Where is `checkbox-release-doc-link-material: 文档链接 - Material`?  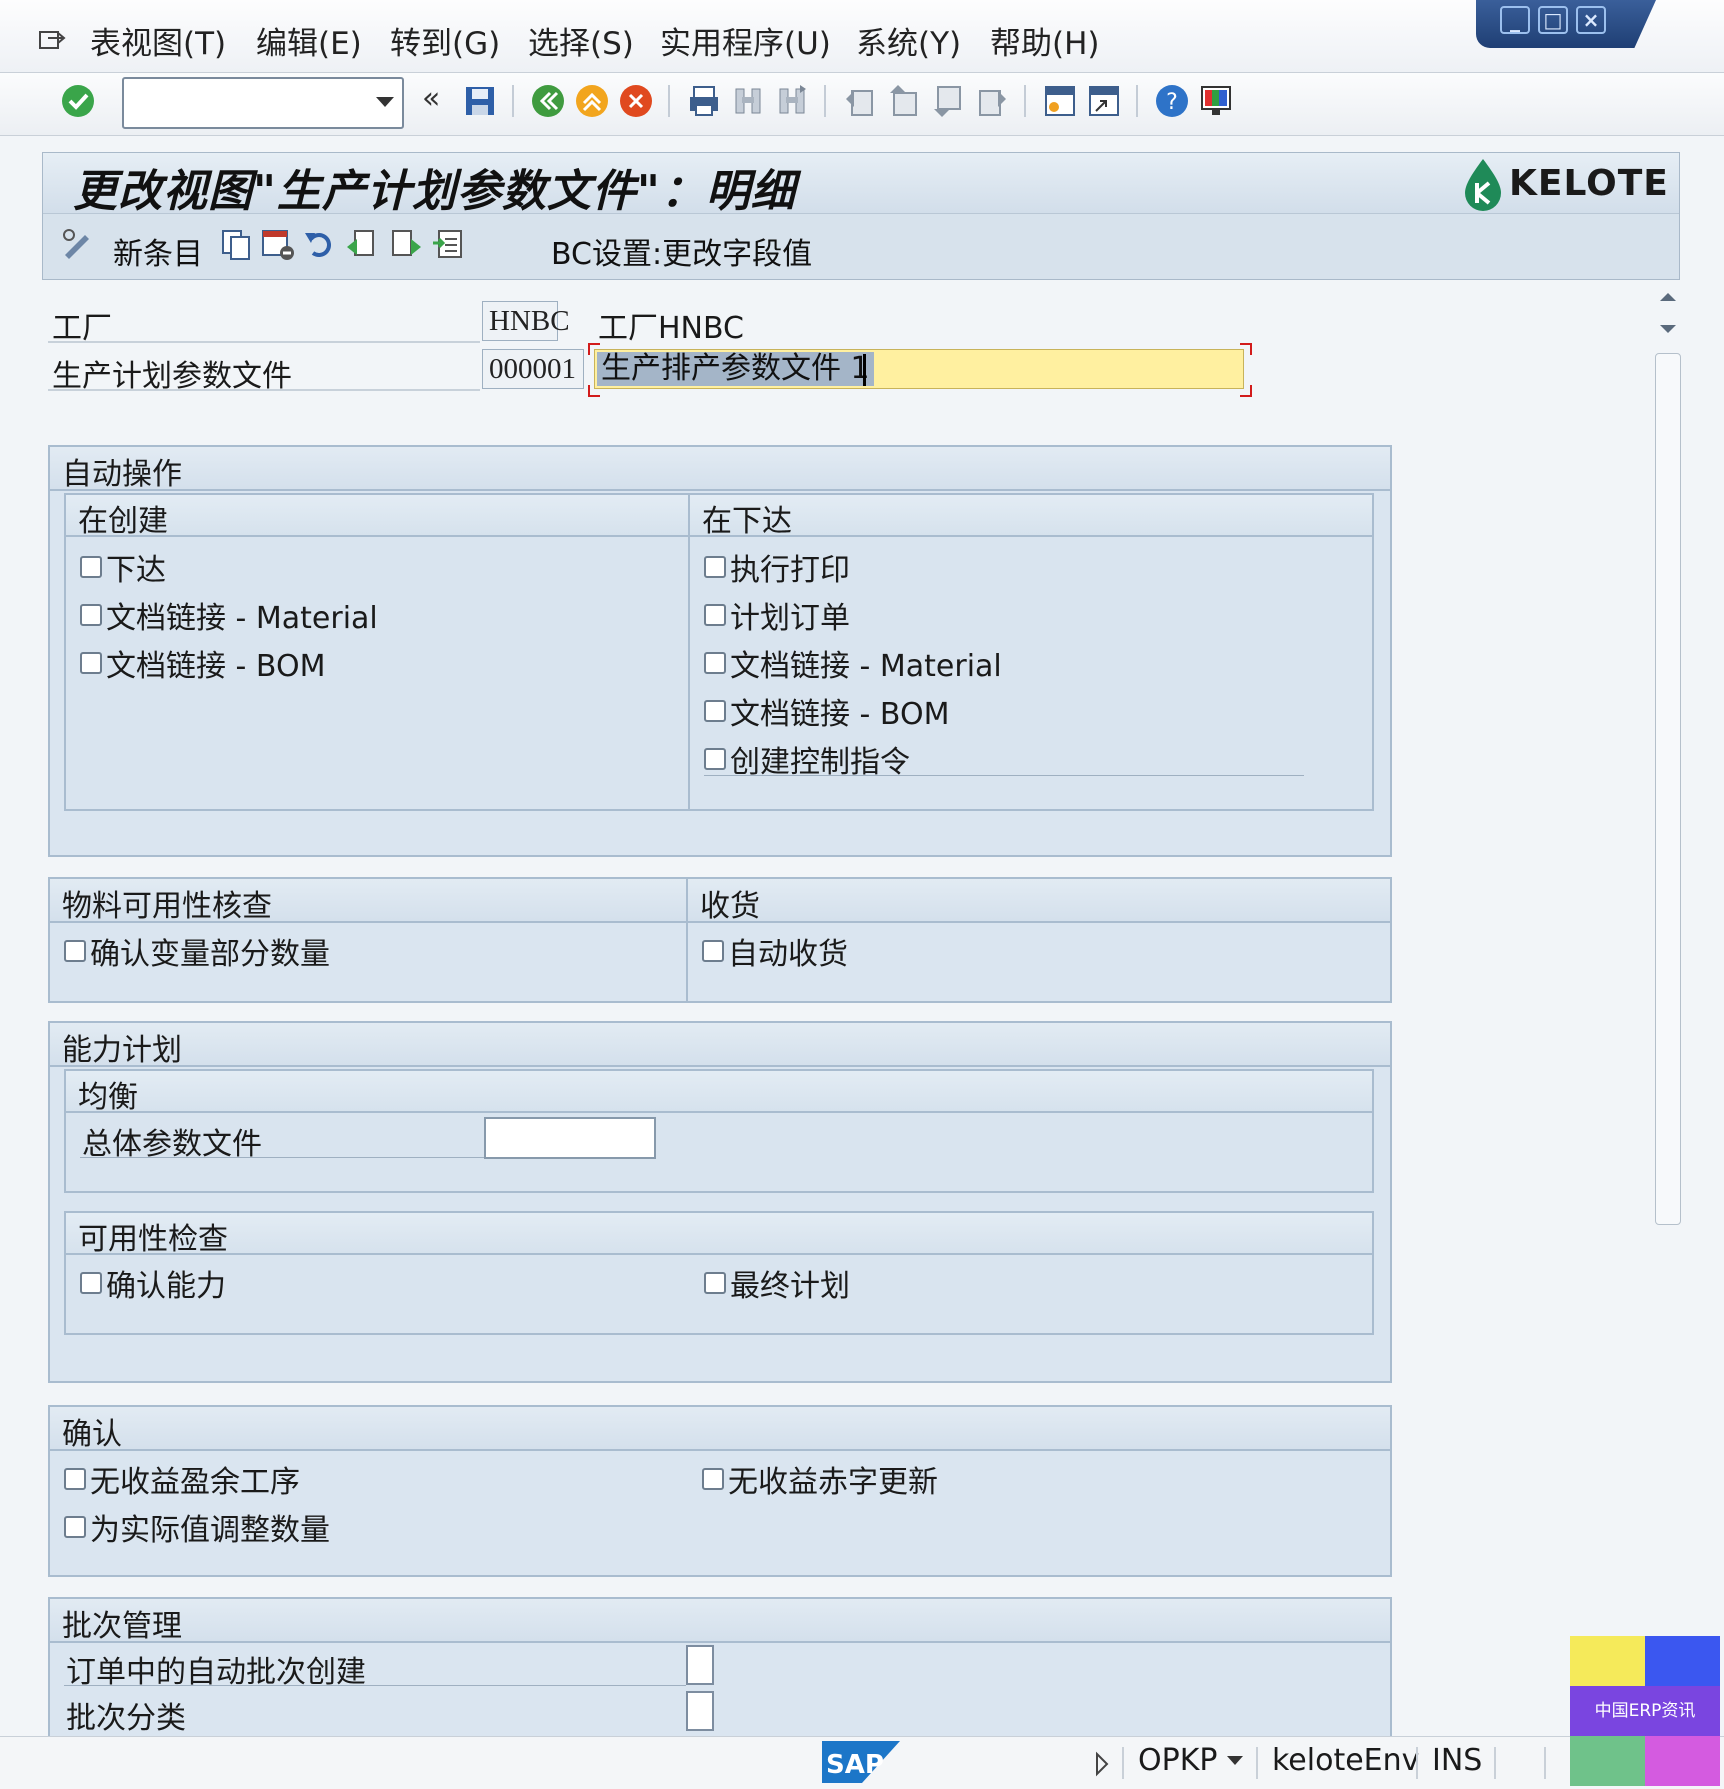
checkbox-release-doc-link-material: 文档链接 - Material is located at coordinates (853, 663).